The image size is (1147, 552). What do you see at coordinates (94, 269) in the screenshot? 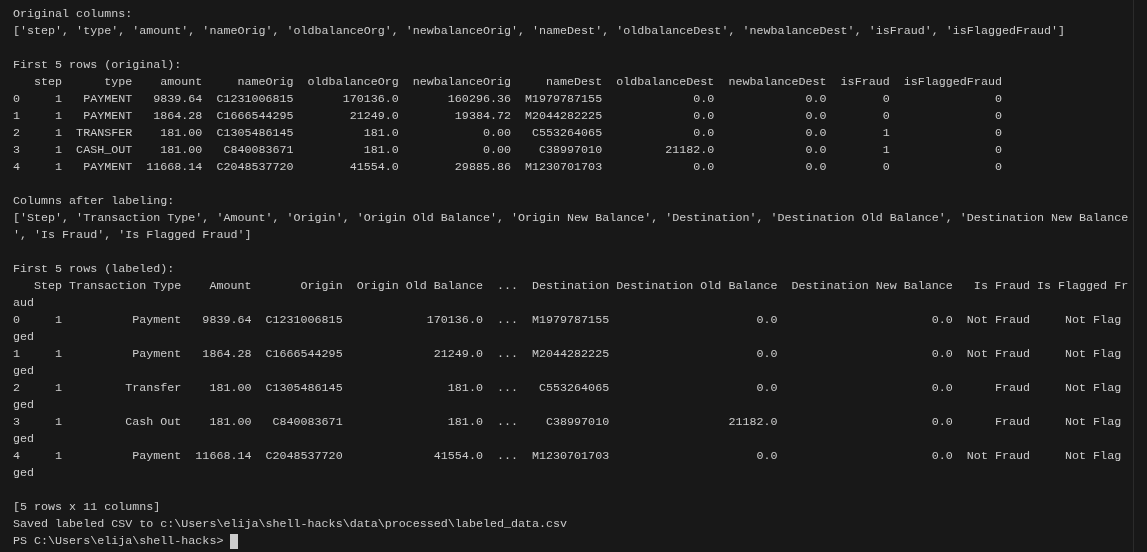
I see `output-line: First 5 rows (labeled):` at bounding box center [94, 269].